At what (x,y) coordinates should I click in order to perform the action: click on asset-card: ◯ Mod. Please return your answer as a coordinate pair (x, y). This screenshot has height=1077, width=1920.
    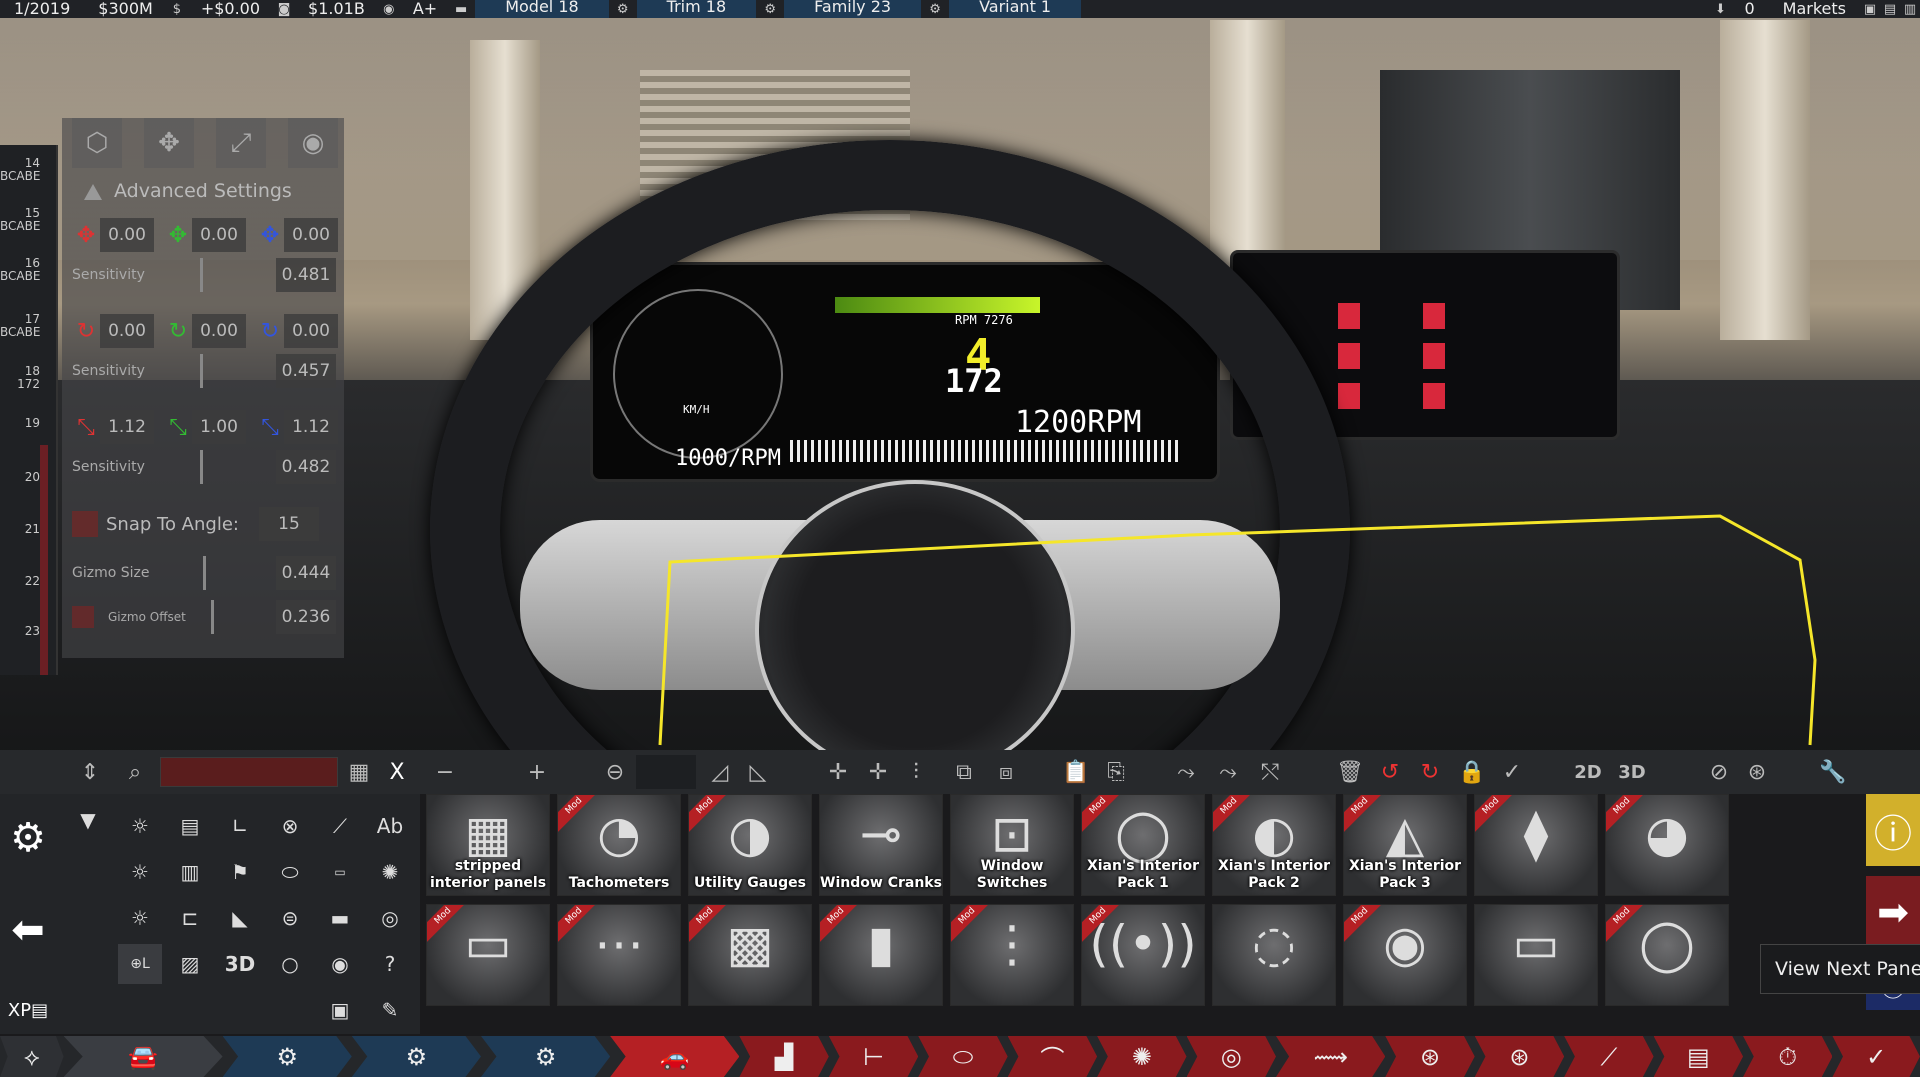
    Looking at the image, I should click on (1667, 955).